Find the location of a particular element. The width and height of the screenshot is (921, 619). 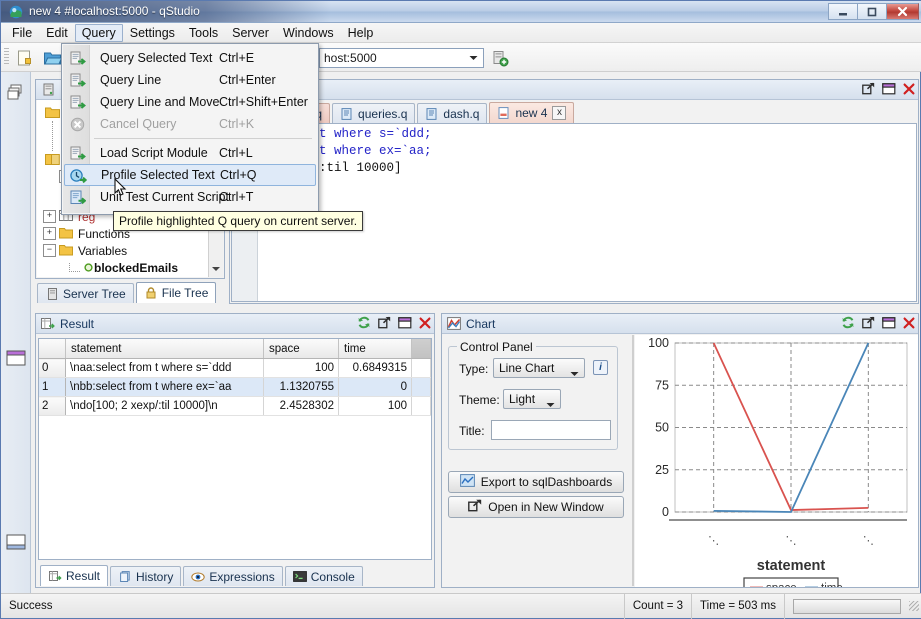

menu-item-unit-test-current-script: Unit Test Current Script Ctrl+T is located at coordinates (190, 197).